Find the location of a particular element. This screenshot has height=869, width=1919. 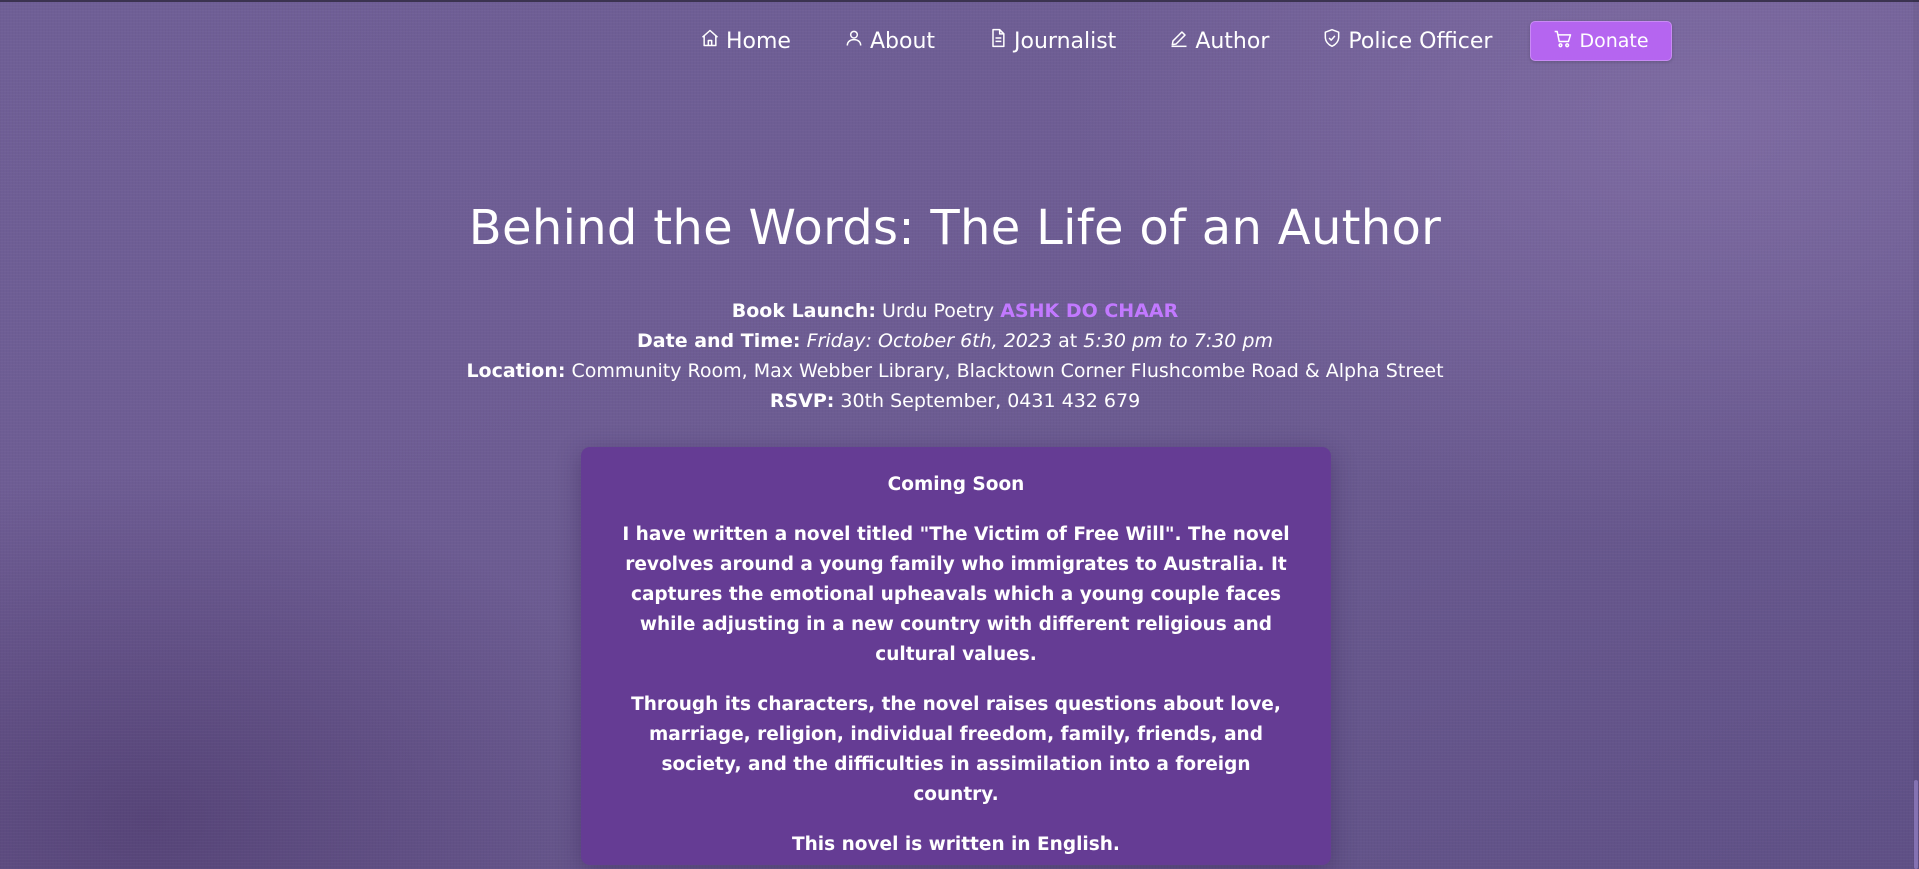

nav-journalist: Journalist is located at coordinates (1052, 41).